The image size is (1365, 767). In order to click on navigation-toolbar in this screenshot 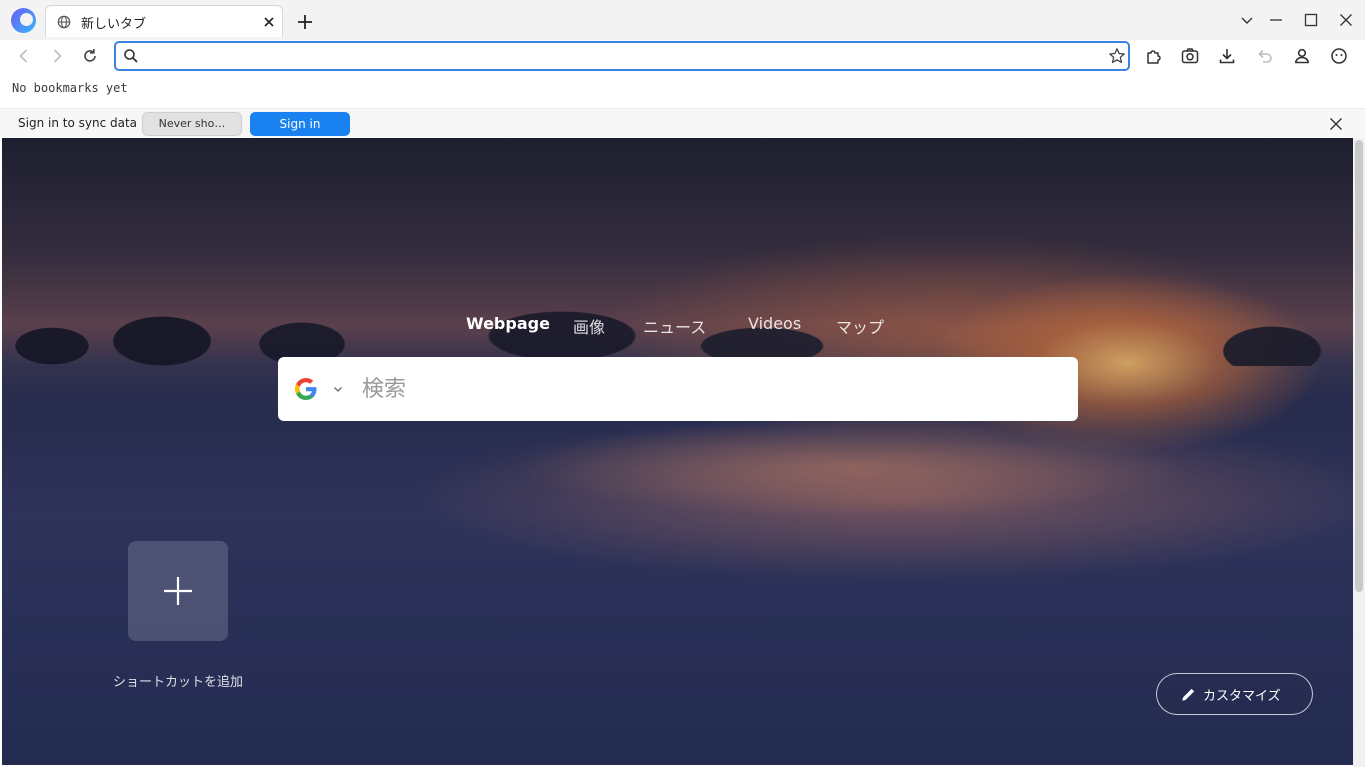, I will do `click(682, 56)`.